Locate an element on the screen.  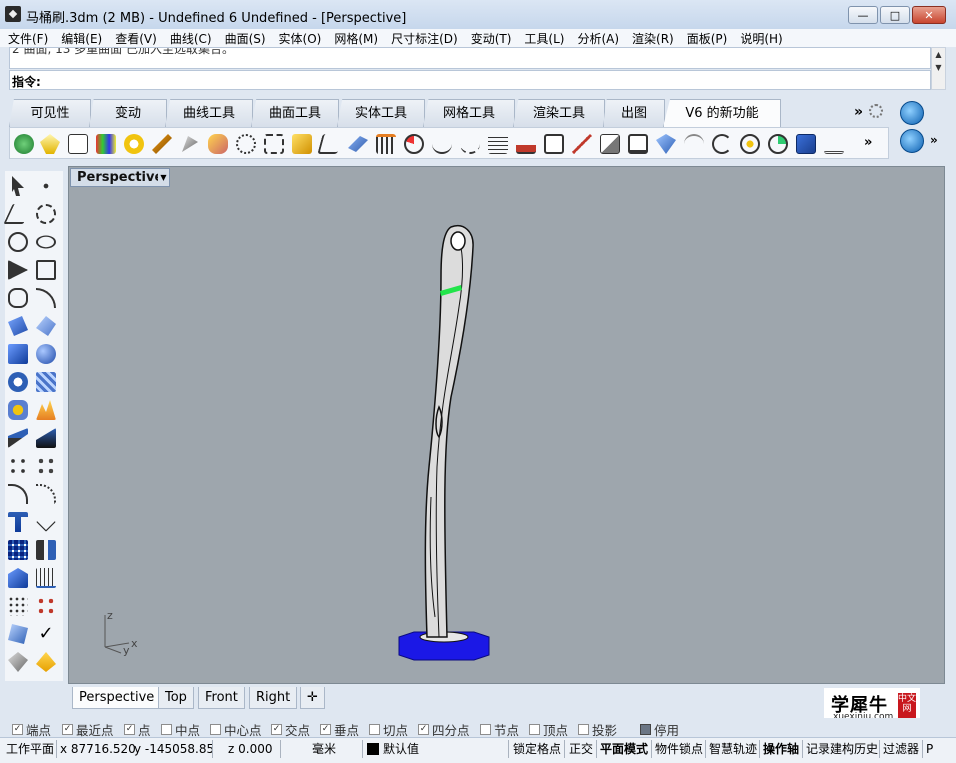
dashed-curve-icon is located at coordinates (470, 144).